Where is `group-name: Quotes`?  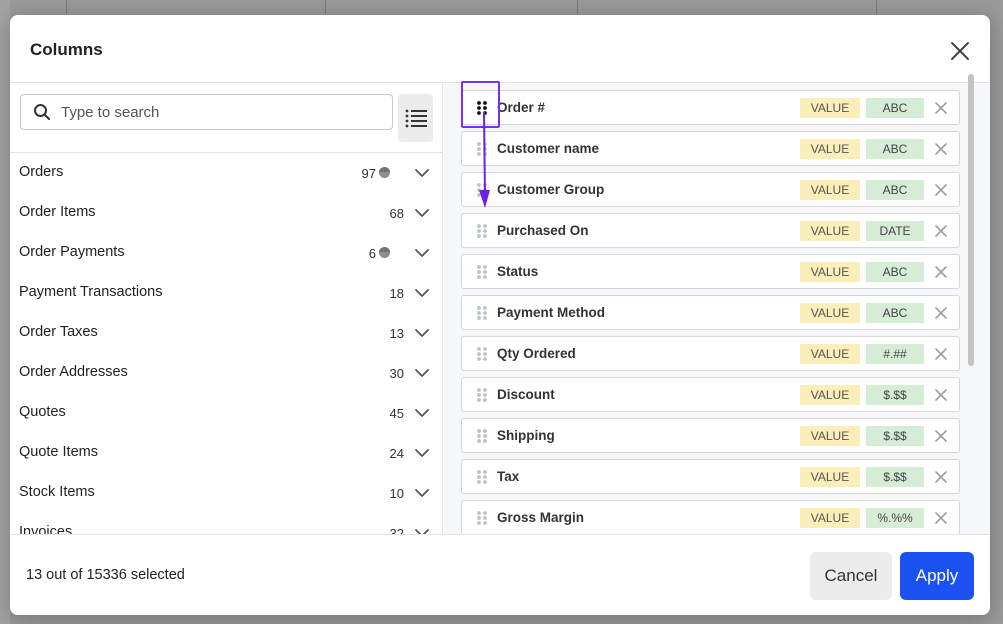 group-name: Quotes is located at coordinates (42, 412).